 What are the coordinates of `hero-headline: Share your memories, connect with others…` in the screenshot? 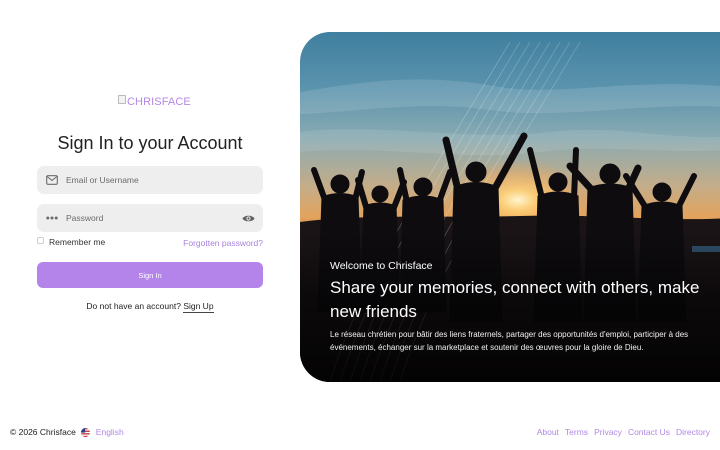 It's located at (515, 299).